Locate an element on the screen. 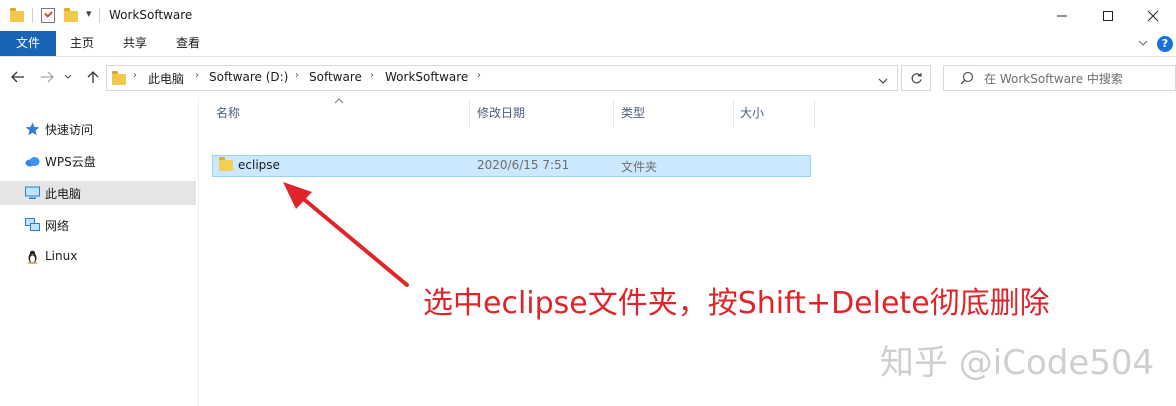 The image size is (1176, 406). watermark-text: 知乎 @iCode504 is located at coordinates (1017, 363).